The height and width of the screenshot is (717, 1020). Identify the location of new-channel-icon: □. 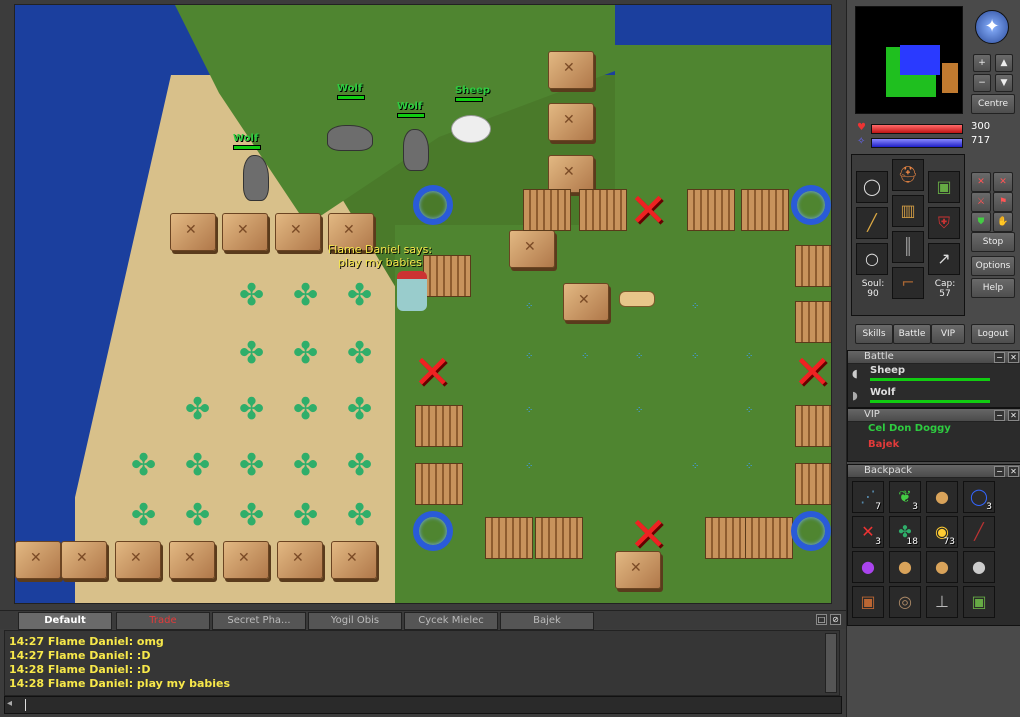
(821, 619).